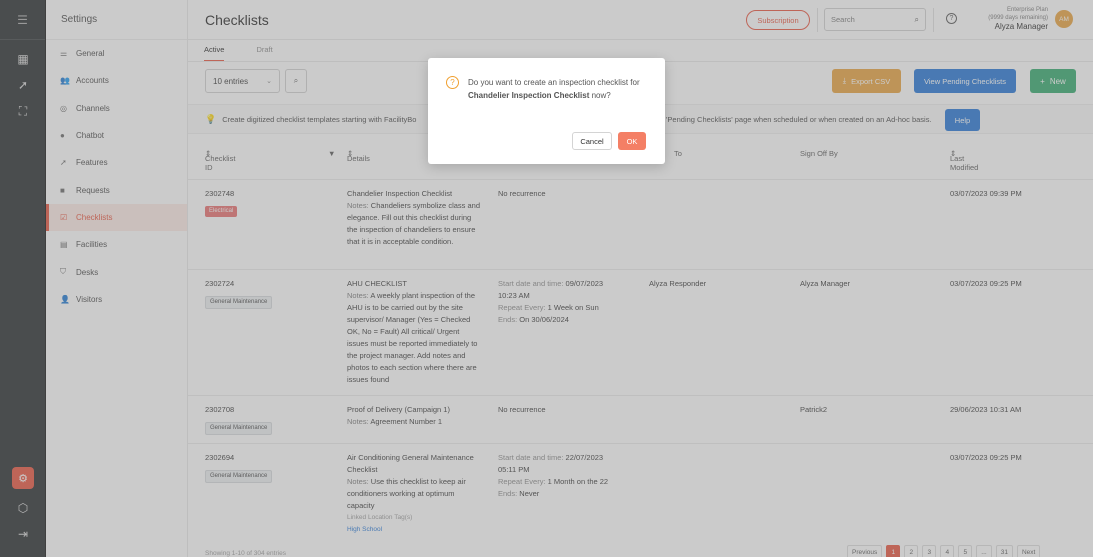 The image size is (1093, 557). I want to click on message-post: now?, so click(601, 95).